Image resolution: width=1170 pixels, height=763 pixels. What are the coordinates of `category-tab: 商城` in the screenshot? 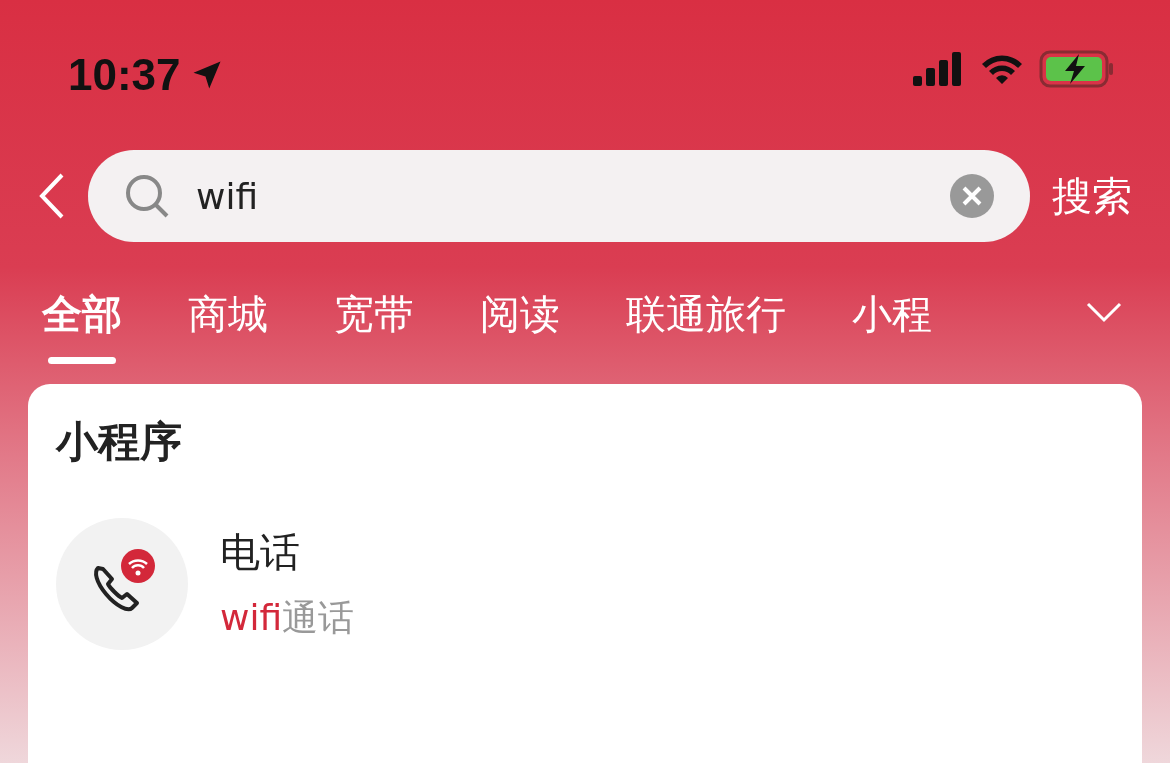 It's located at (228, 325).